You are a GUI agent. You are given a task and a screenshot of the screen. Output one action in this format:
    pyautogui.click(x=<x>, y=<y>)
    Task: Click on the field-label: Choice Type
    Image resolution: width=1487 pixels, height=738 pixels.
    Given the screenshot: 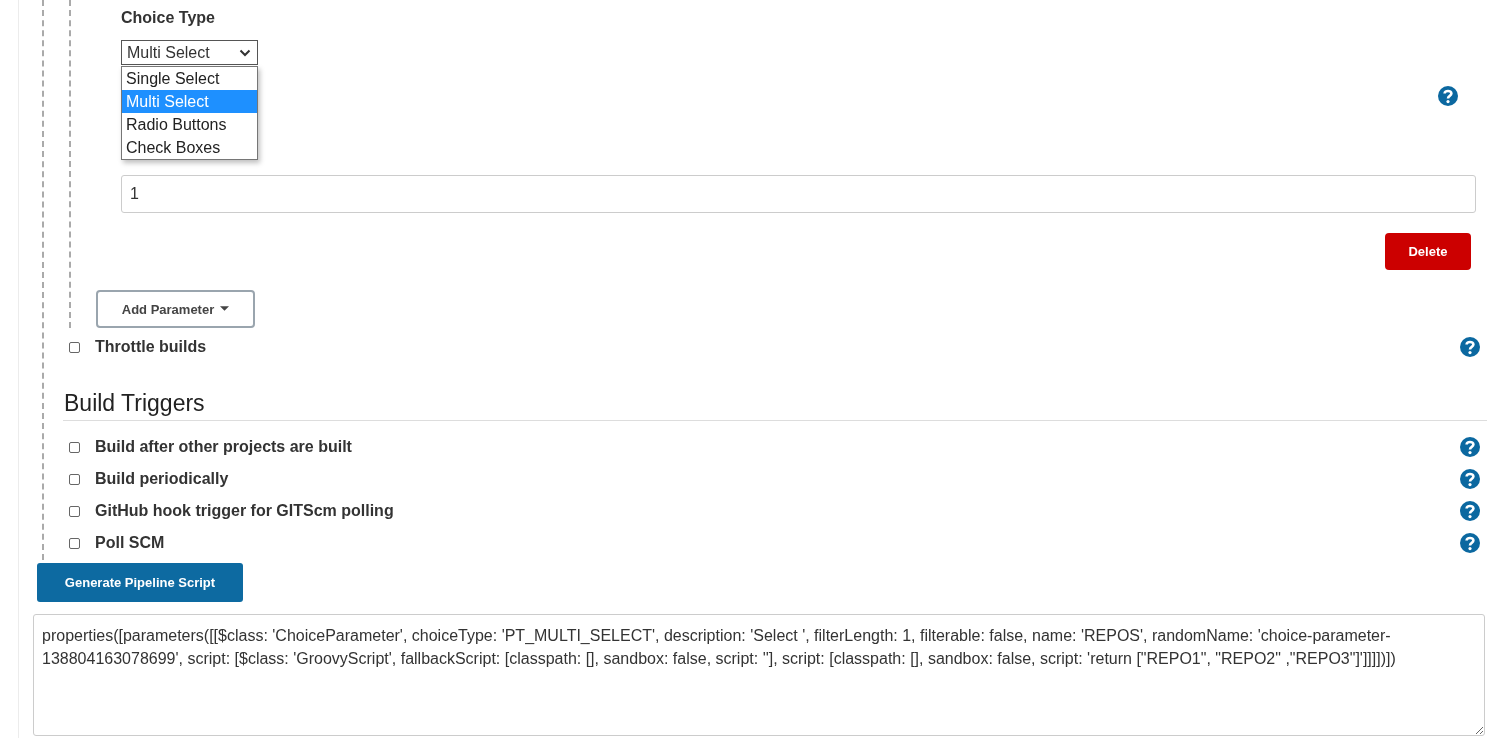 What is the action you would take?
    pyautogui.click(x=168, y=18)
    